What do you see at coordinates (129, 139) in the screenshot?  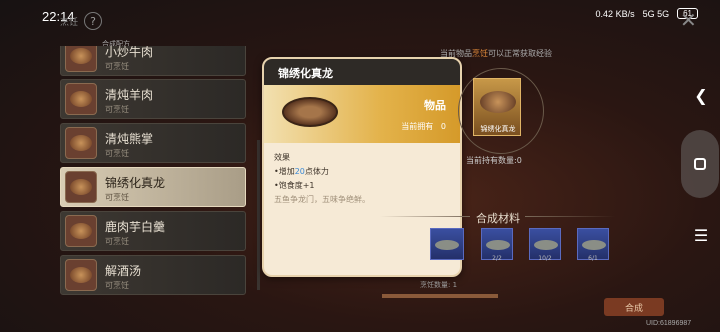 I see `recipe-name: 清炖熊掌` at bounding box center [129, 139].